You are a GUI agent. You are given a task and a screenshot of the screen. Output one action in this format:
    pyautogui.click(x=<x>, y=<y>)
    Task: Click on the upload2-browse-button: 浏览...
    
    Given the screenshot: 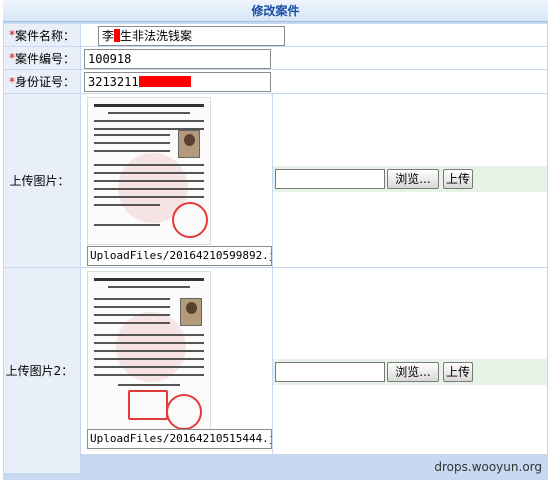 What is the action you would take?
    pyautogui.click(x=413, y=372)
    